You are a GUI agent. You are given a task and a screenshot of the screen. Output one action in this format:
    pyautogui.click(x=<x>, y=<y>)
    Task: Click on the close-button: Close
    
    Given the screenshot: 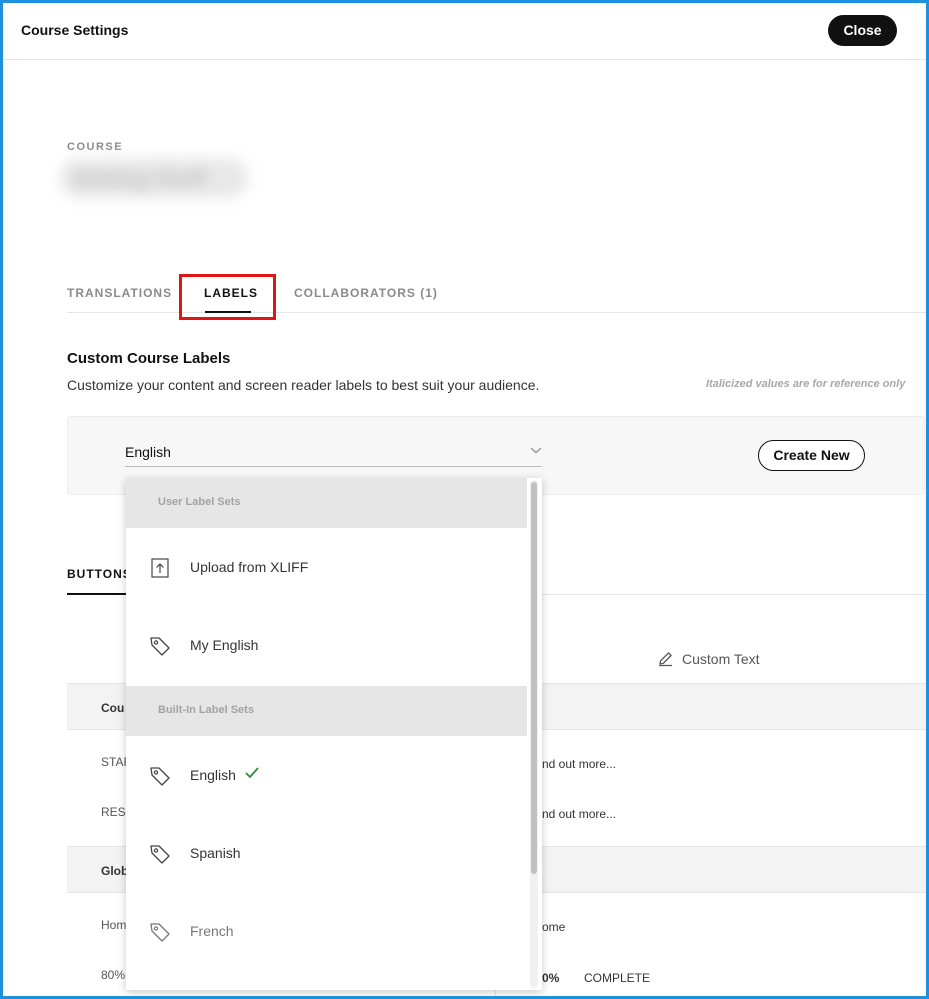 What is the action you would take?
    pyautogui.click(x=862, y=30)
    